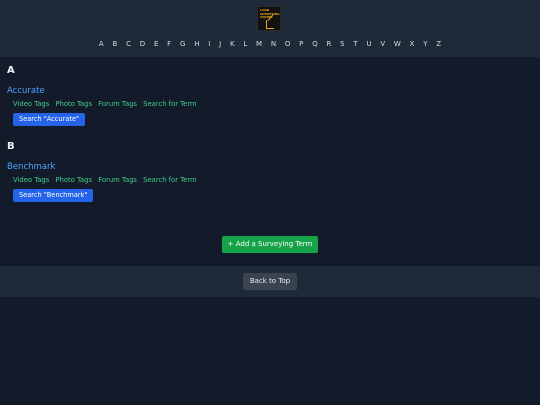 The image size is (540, 405). I want to click on alpha-link-w: W, so click(397, 44).